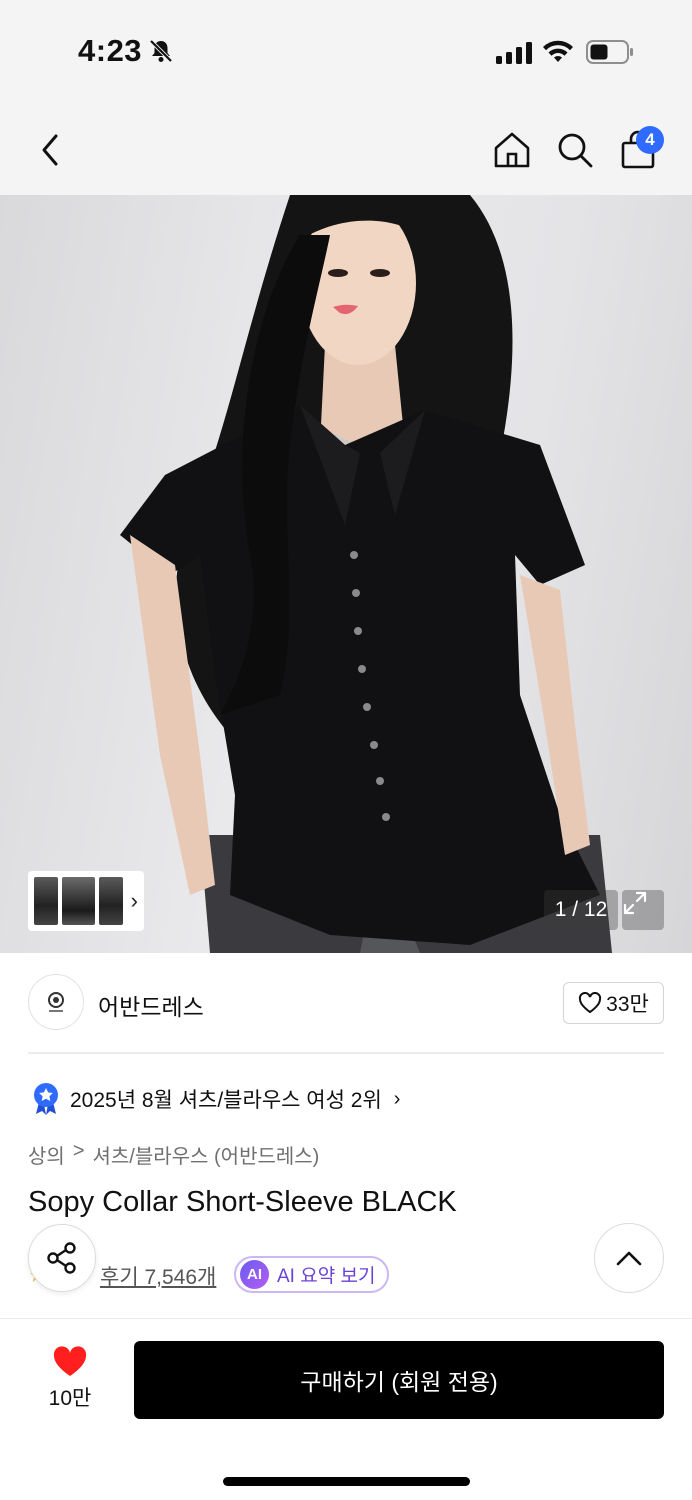 This screenshot has width=692, height=1500. I want to click on product-title: Sopy Collar Short-Sleeve BLACK, so click(242, 1202).